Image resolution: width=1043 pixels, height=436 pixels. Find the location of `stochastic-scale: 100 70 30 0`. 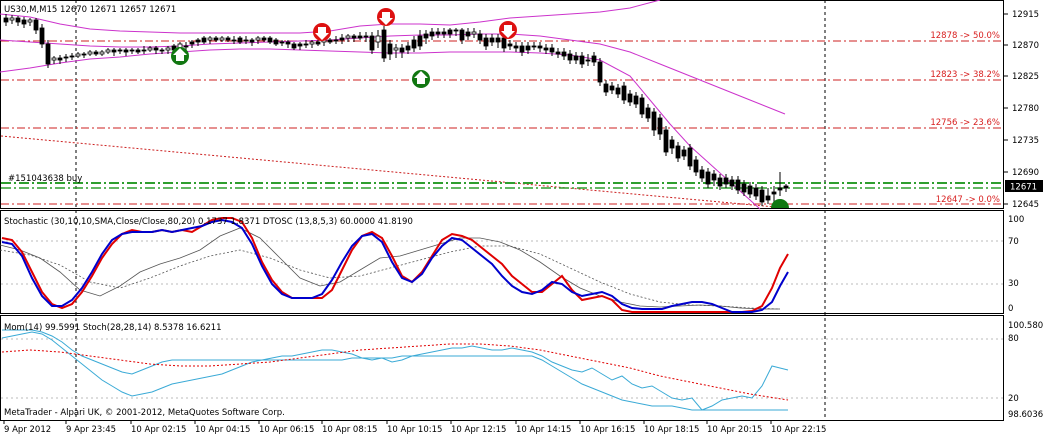

stochastic-scale: 100 70 30 0 is located at coordinates (1016, 264).